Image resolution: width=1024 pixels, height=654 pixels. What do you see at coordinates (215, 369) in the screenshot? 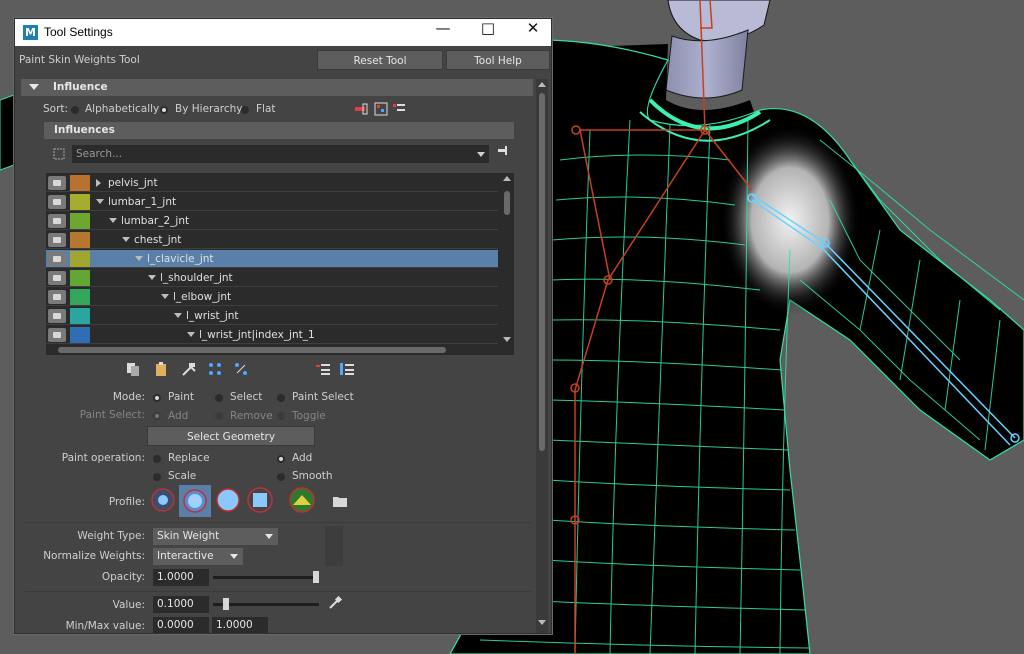
I see `move-weights-icon` at bounding box center [215, 369].